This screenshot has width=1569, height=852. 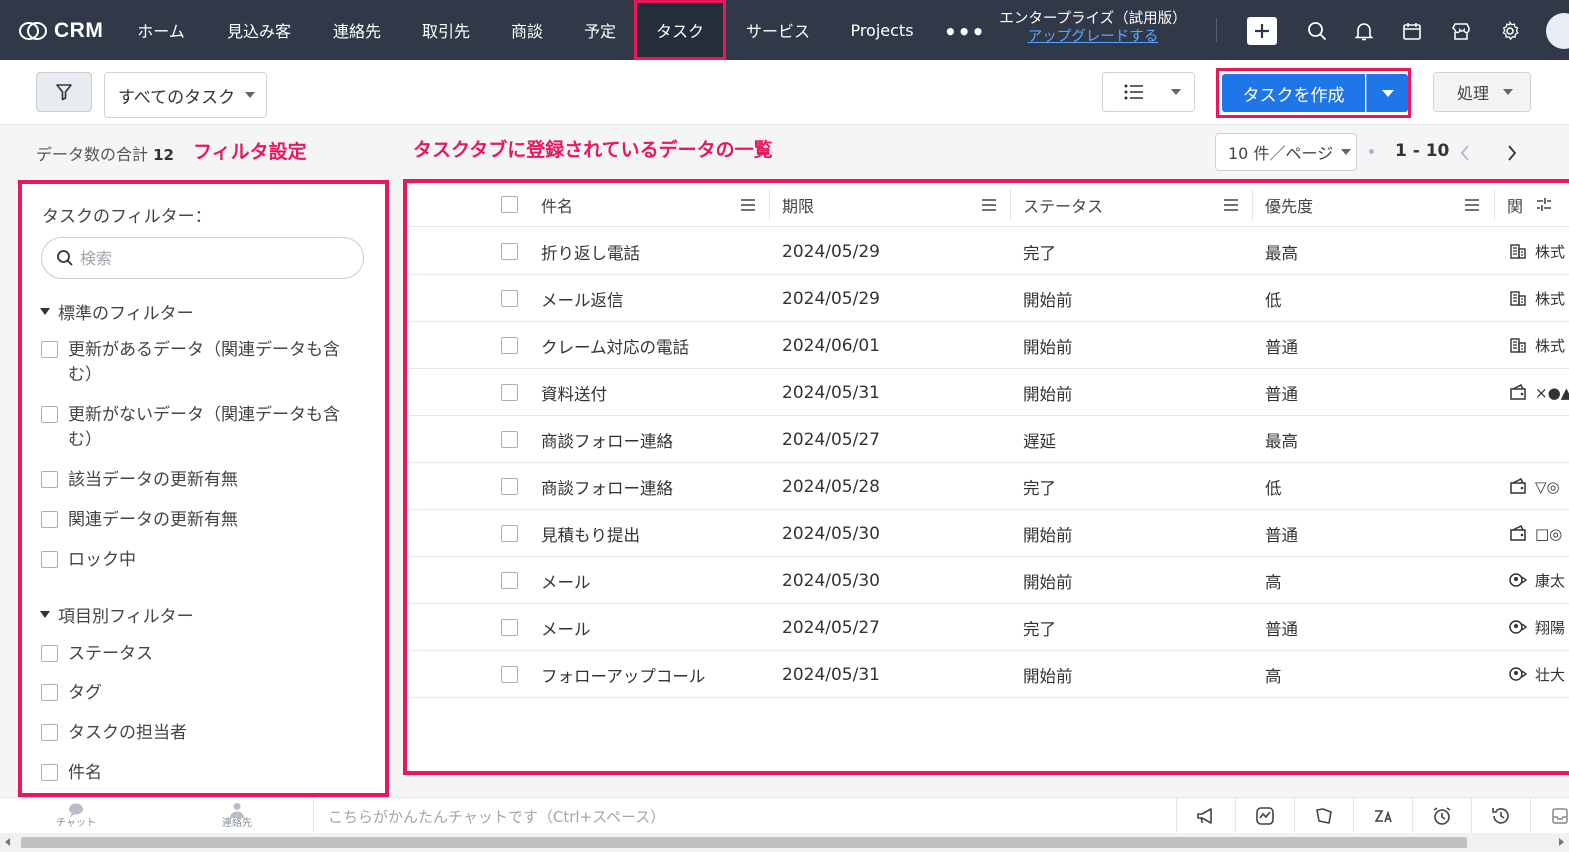 What do you see at coordinates (988, 580) in the screenshot?
I see `table-row: メール 2024/05/30 開始前 高 康太` at bounding box center [988, 580].